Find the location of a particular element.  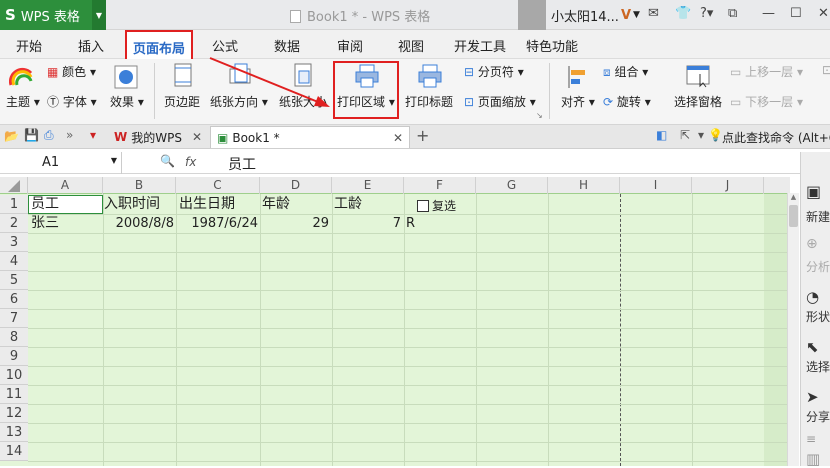

select-all-corner is located at coordinates (14, 185).